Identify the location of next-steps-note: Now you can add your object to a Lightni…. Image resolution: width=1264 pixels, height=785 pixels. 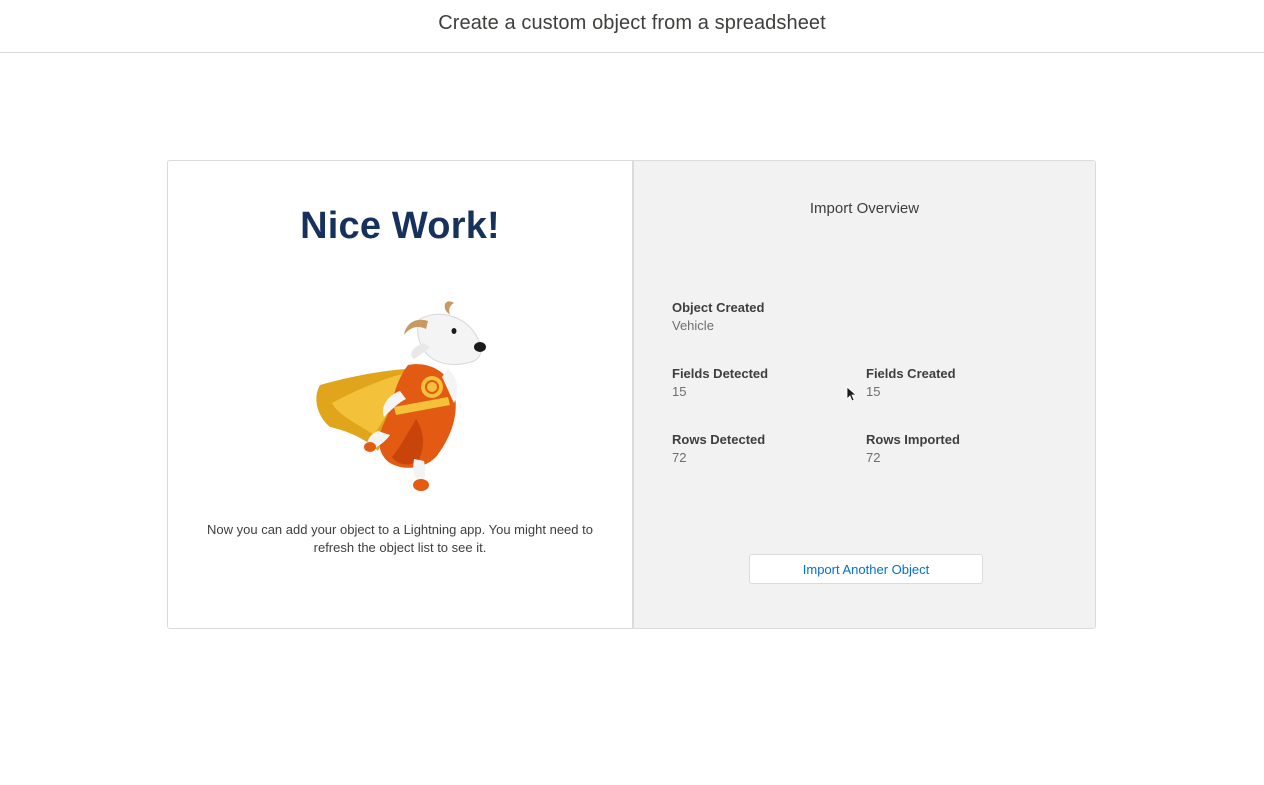
(400, 538).